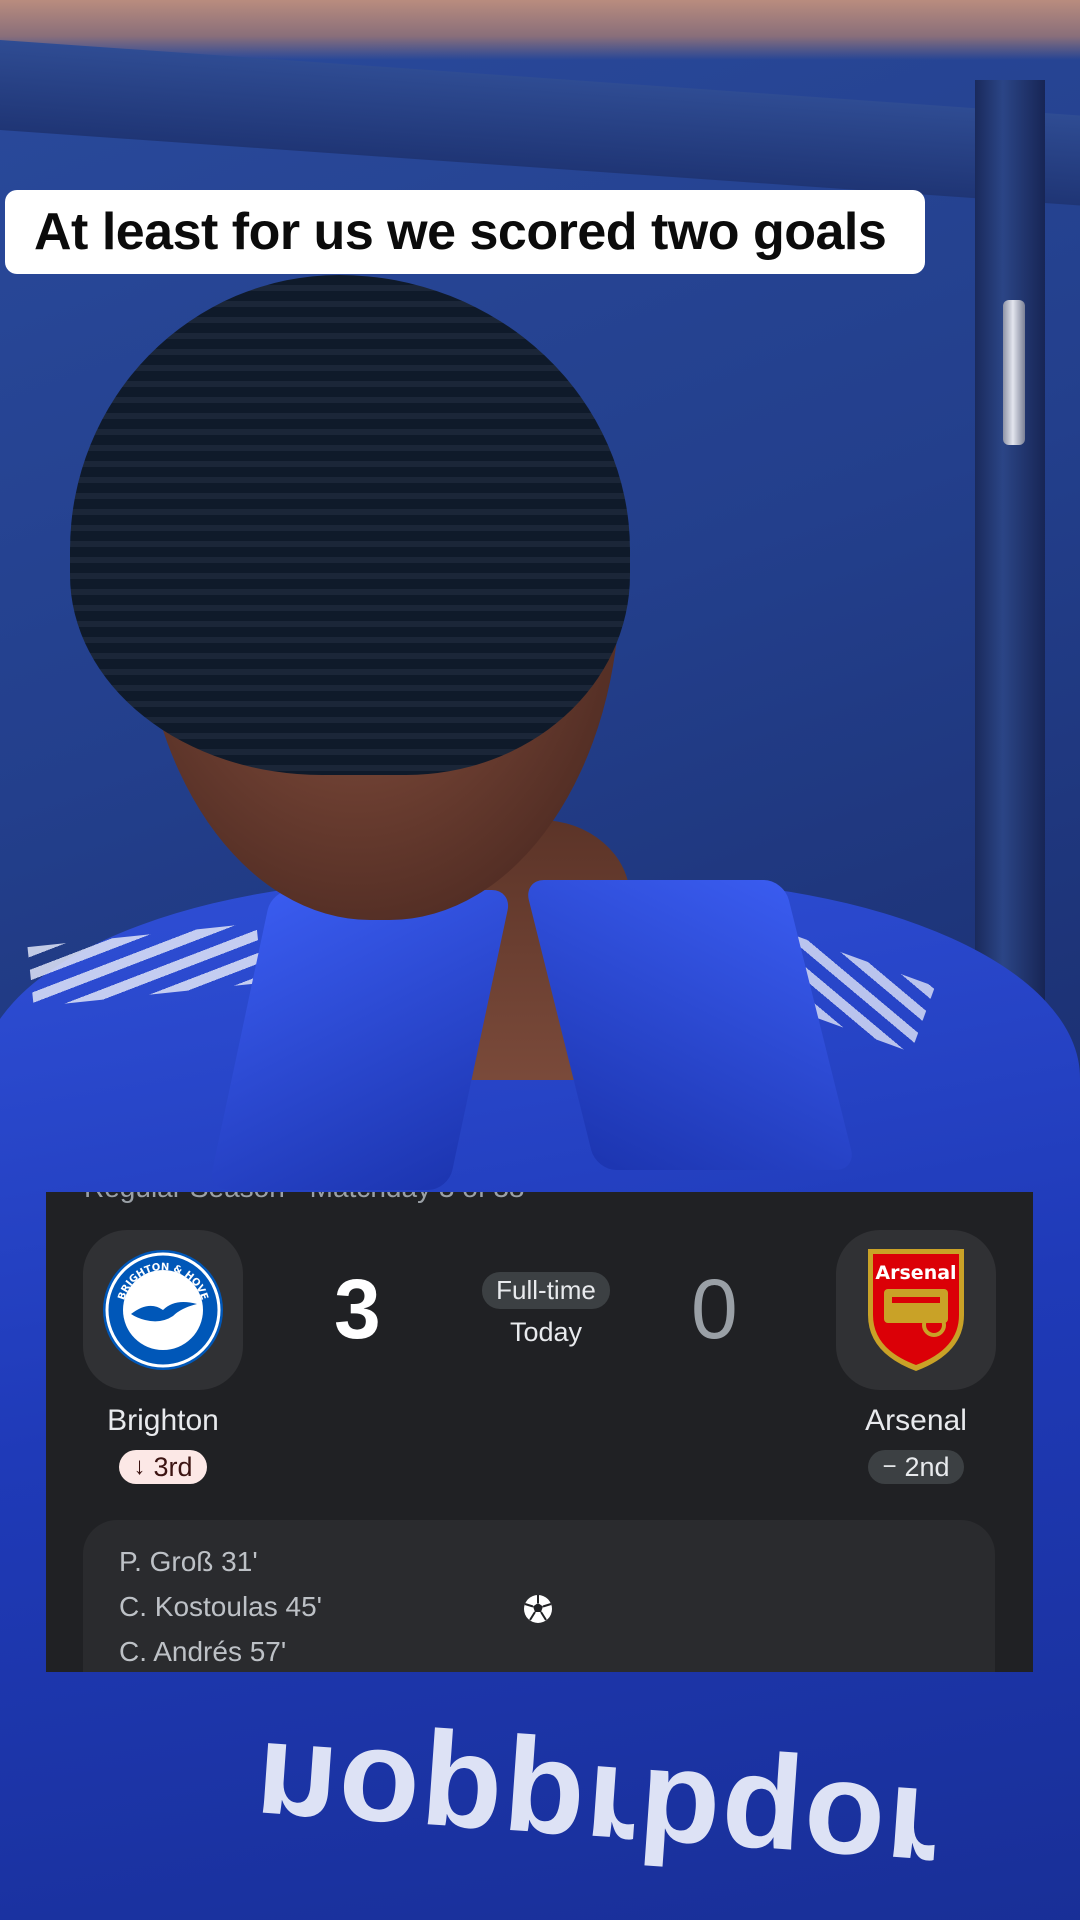 This screenshot has width=1080, height=1920. I want to click on door-hinge, so click(1014, 372).